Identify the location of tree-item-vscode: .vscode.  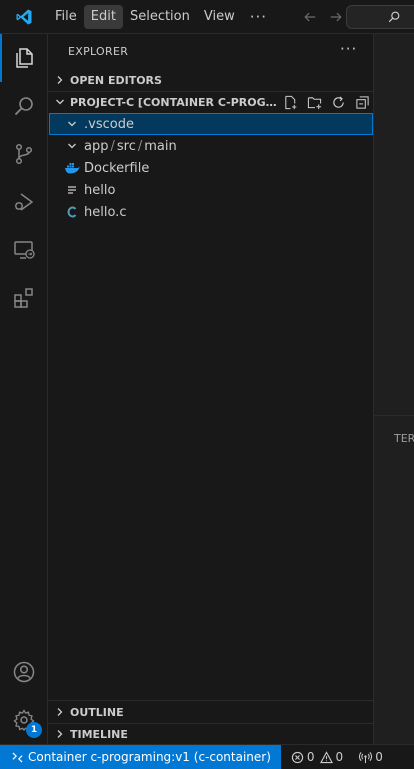
(211, 124).